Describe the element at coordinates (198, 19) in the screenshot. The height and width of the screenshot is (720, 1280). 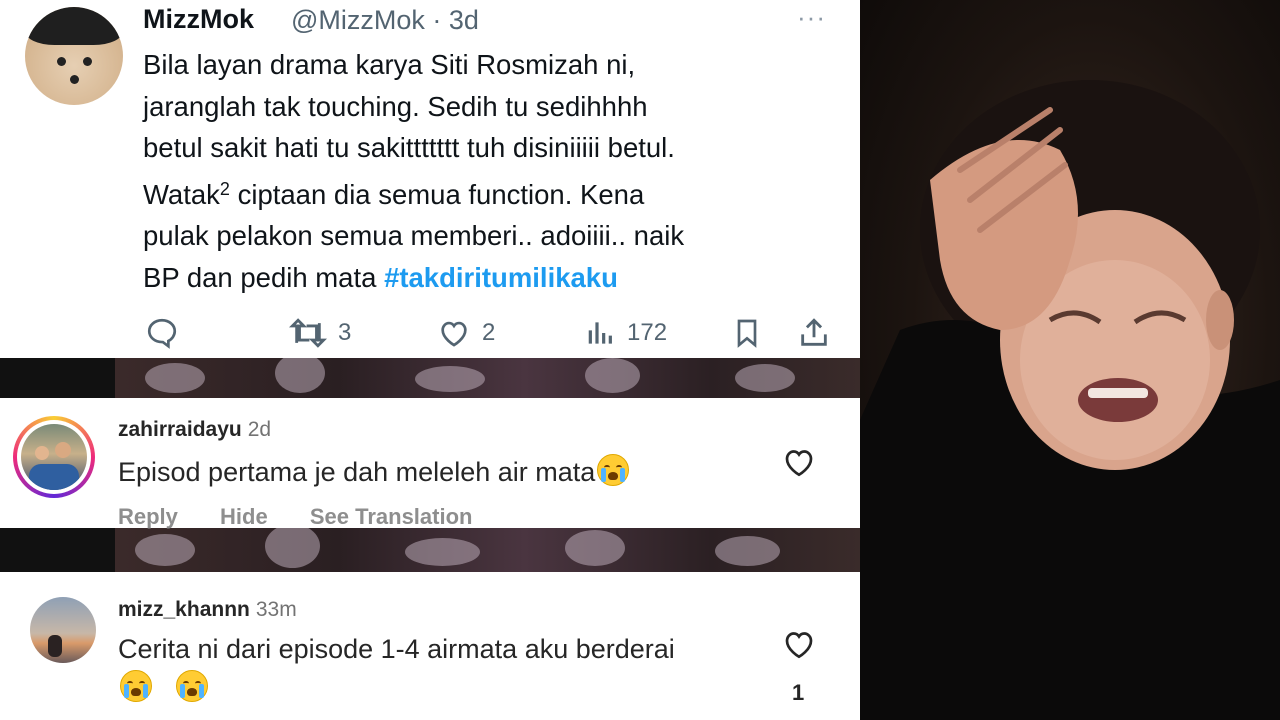
I see `tweet-display-name: MizzMok` at that location.